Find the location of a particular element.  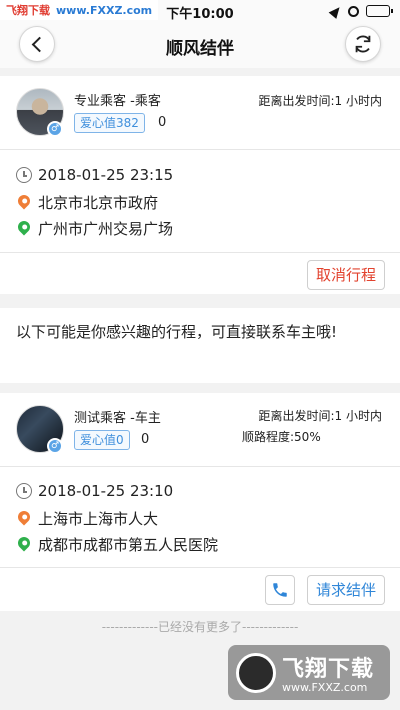

page-title: 顺风结伴 is located at coordinates (200, 49).